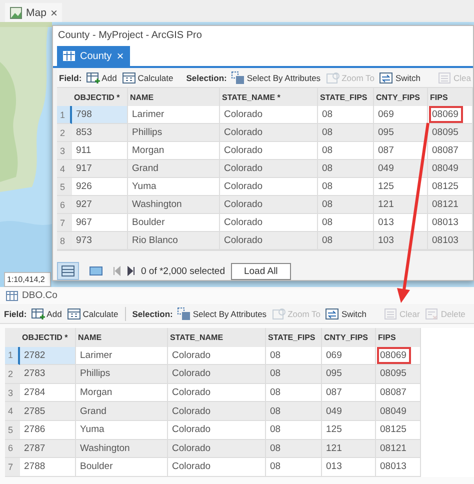 This screenshot has height=484, width=474. What do you see at coordinates (32, 295) in the screenshot?
I see `table-tab: DBO.Co` at bounding box center [32, 295].